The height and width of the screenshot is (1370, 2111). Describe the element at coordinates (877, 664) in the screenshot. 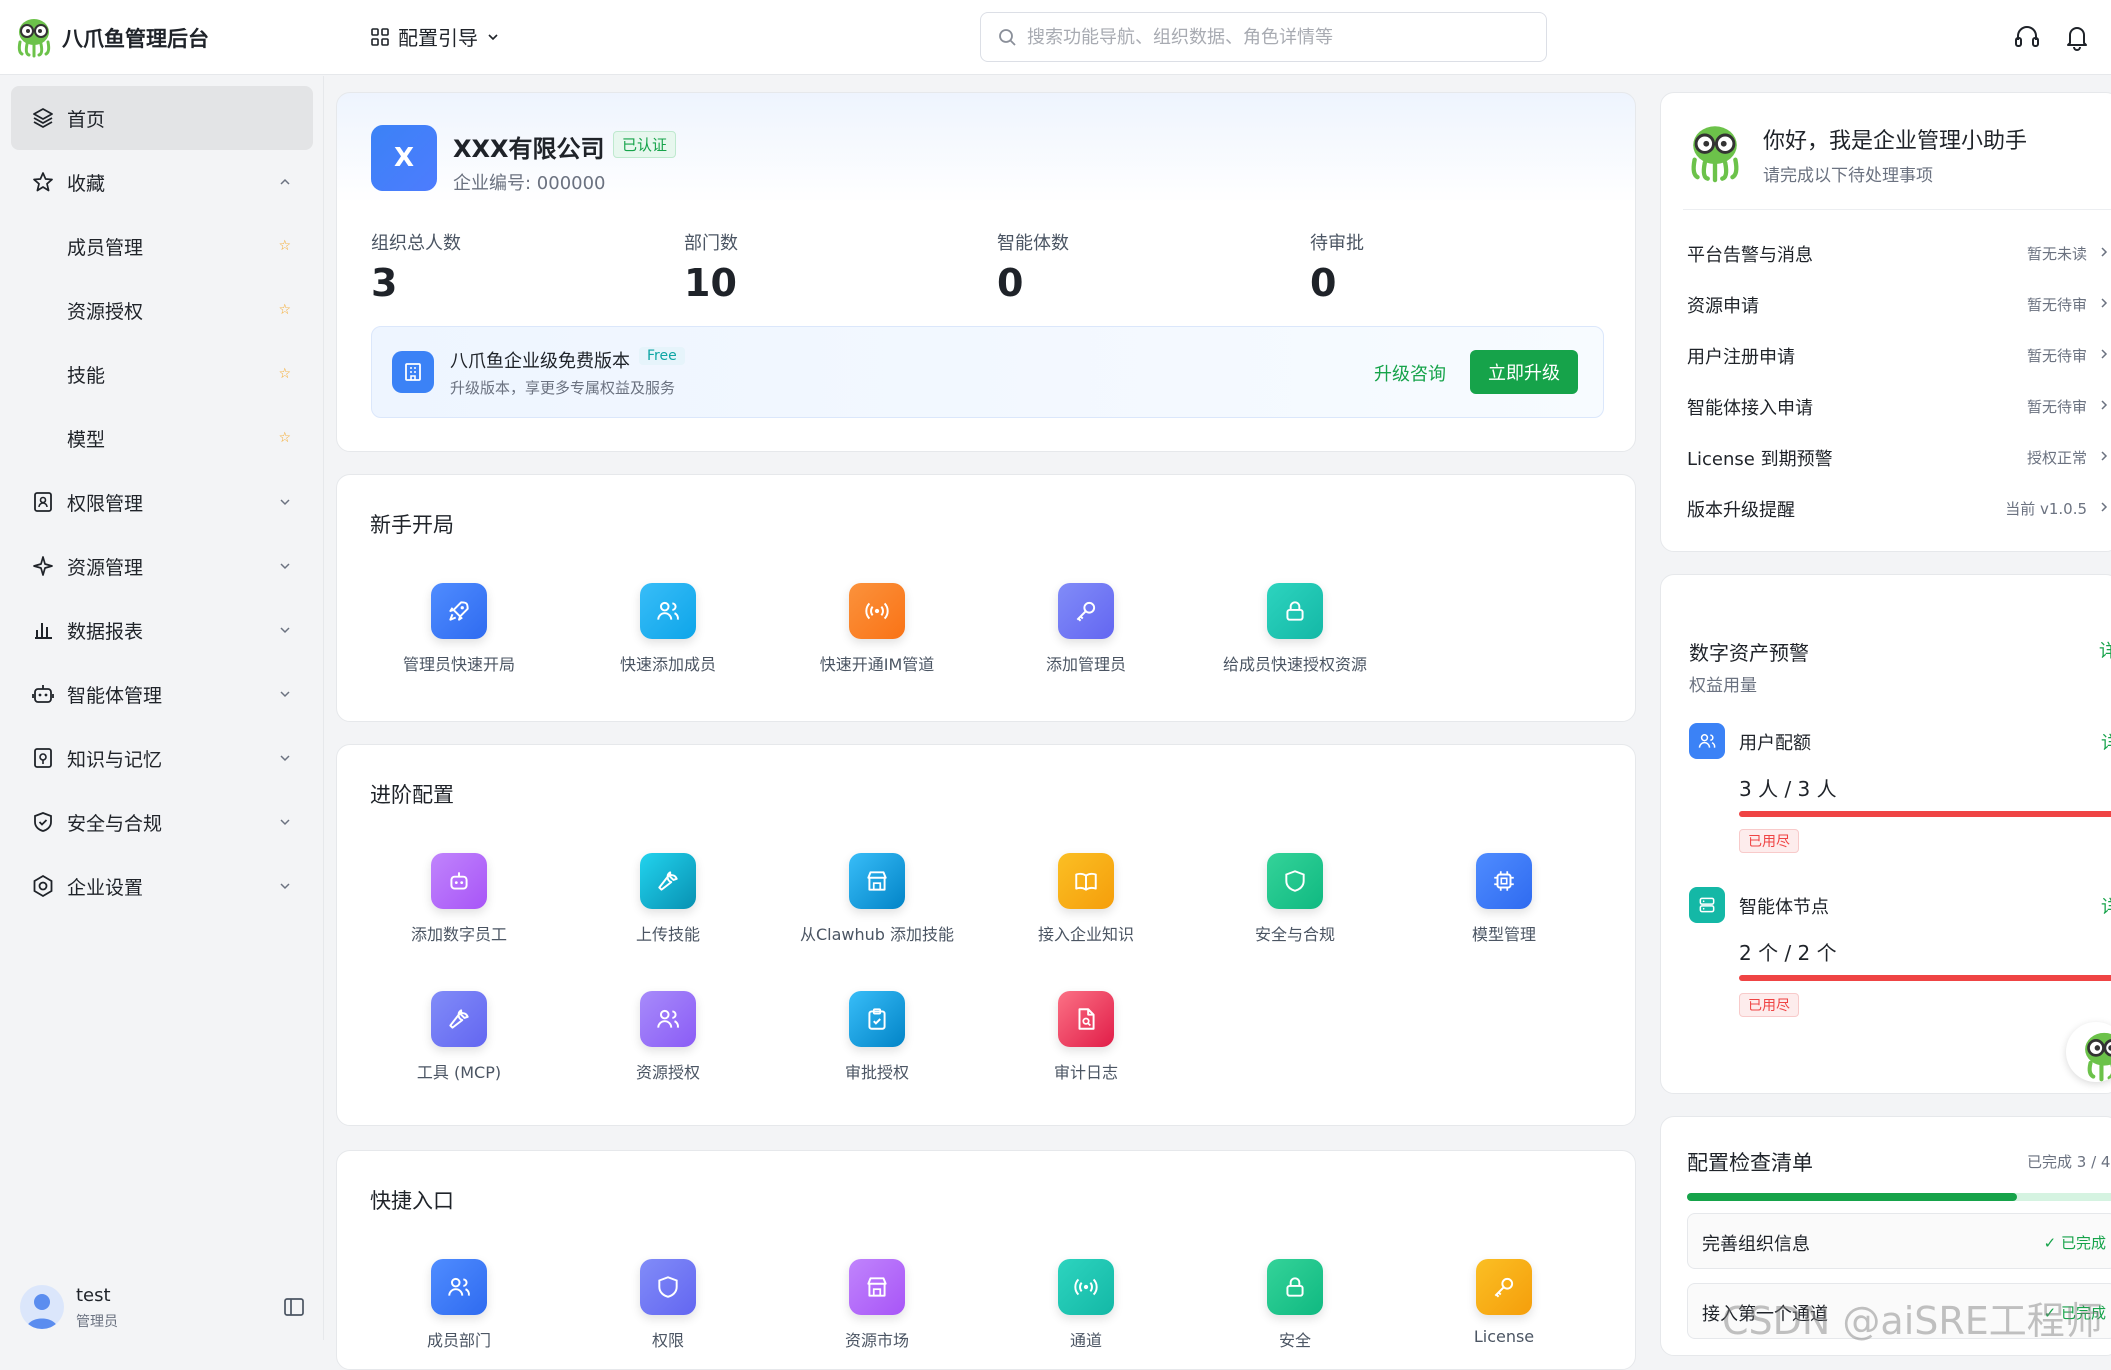

I see `tile-label: 快速开通IM管道` at that location.